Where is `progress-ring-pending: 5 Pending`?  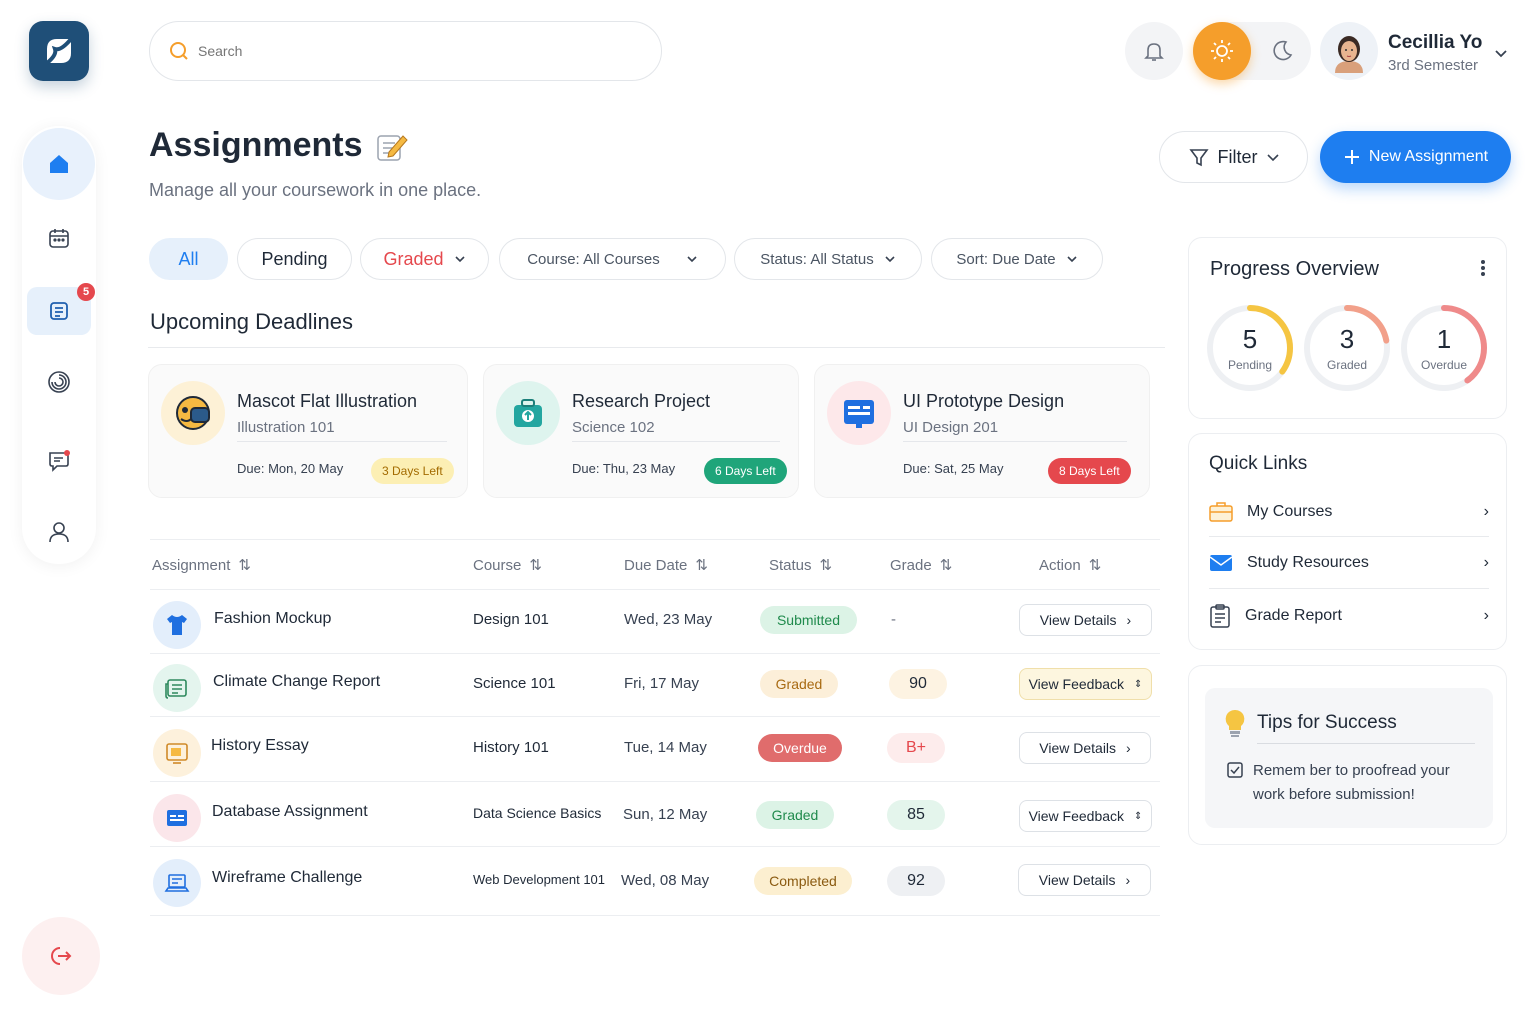
progress-ring-pending: 5 Pending is located at coordinates (1250, 348).